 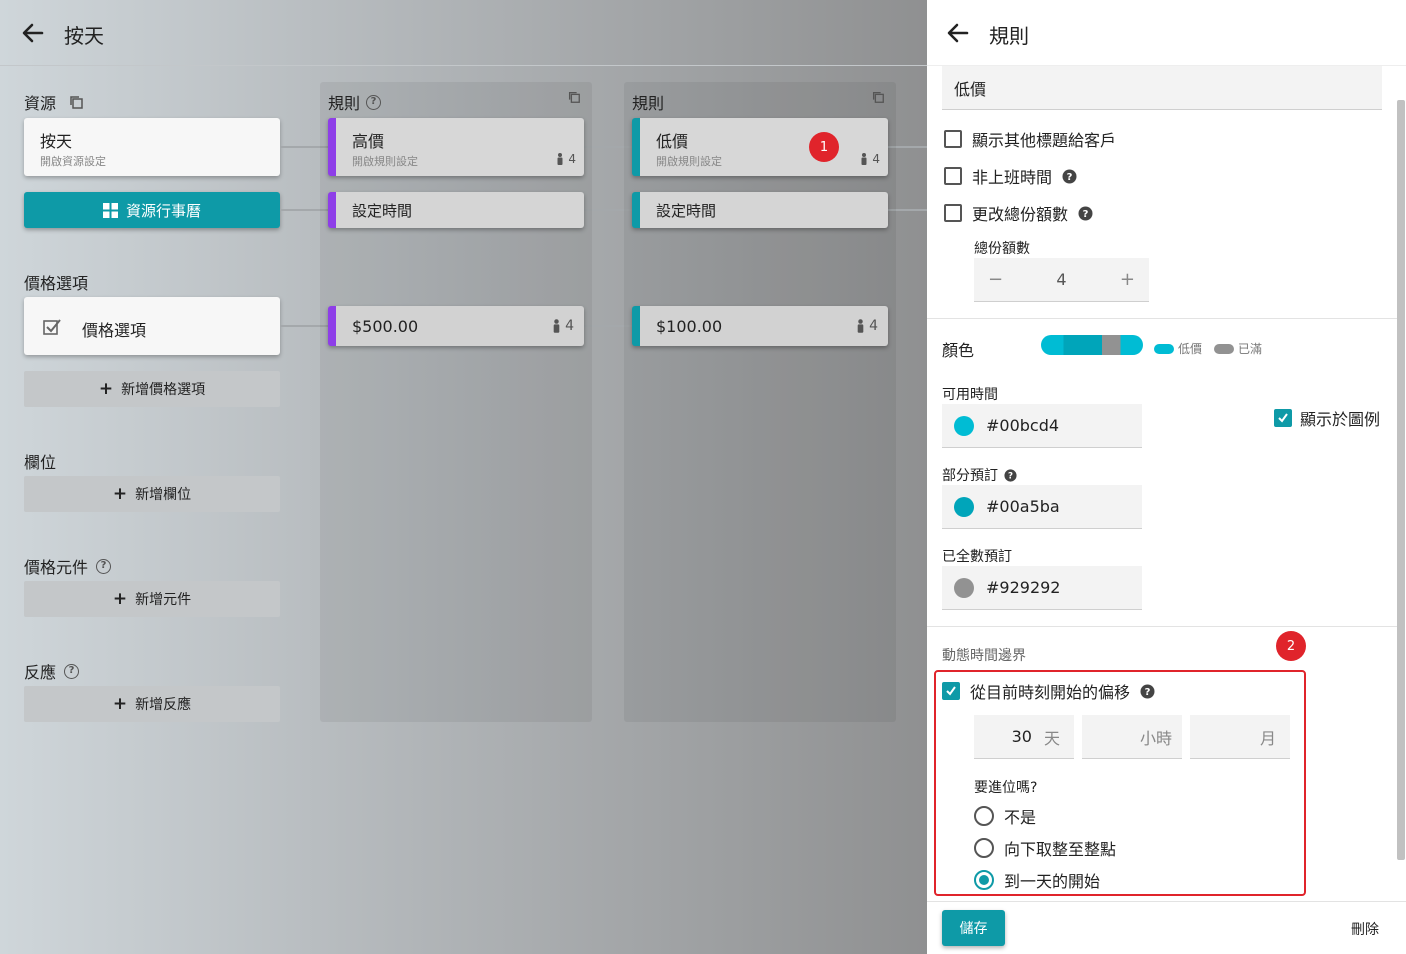 I want to click on full-color-input: #929292, so click(x=1042, y=588).